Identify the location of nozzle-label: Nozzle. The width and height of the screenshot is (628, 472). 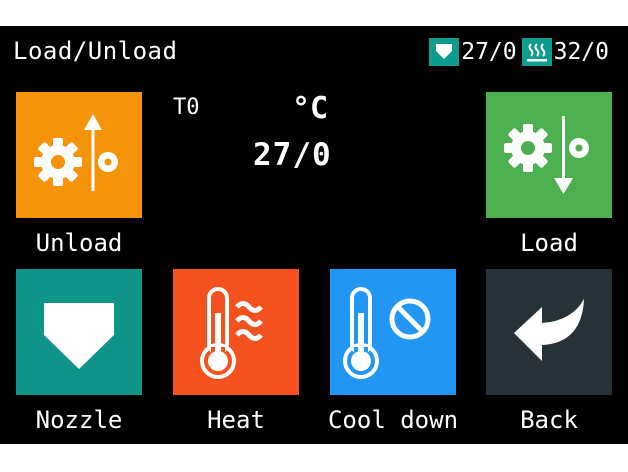
(79, 420).